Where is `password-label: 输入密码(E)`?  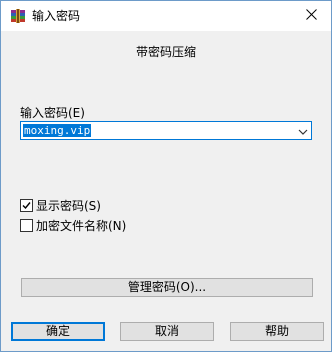 password-label: 输入密码(E) is located at coordinates (52, 113).